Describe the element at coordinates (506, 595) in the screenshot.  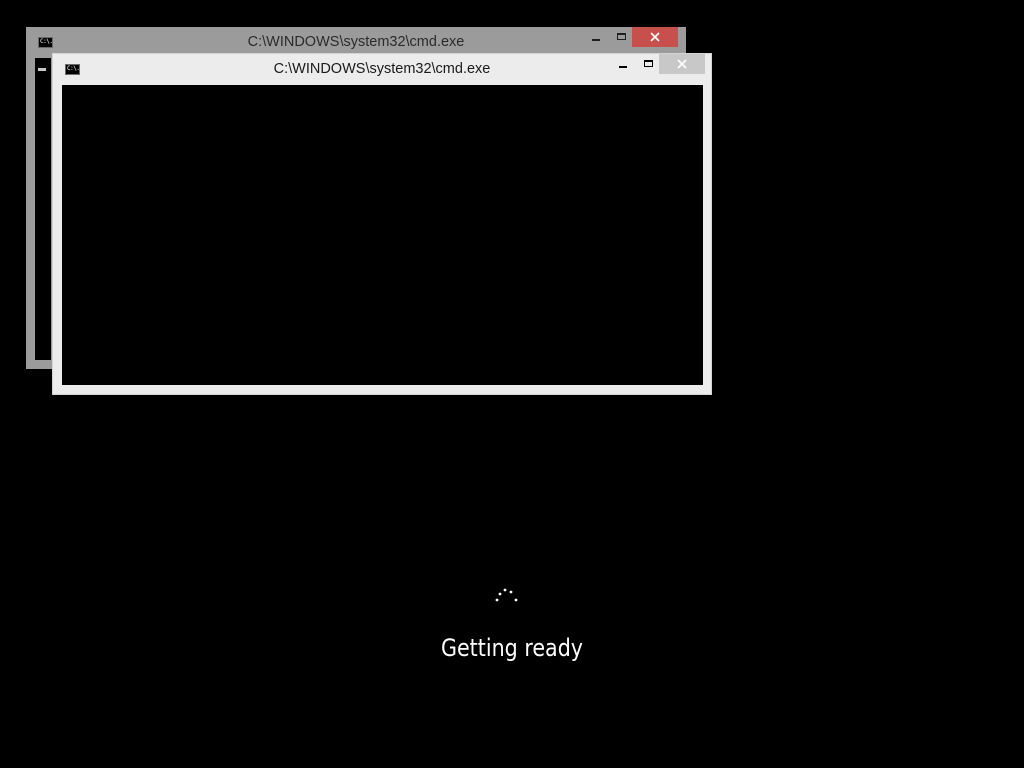
I see `loading-spinner-icon` at that location.